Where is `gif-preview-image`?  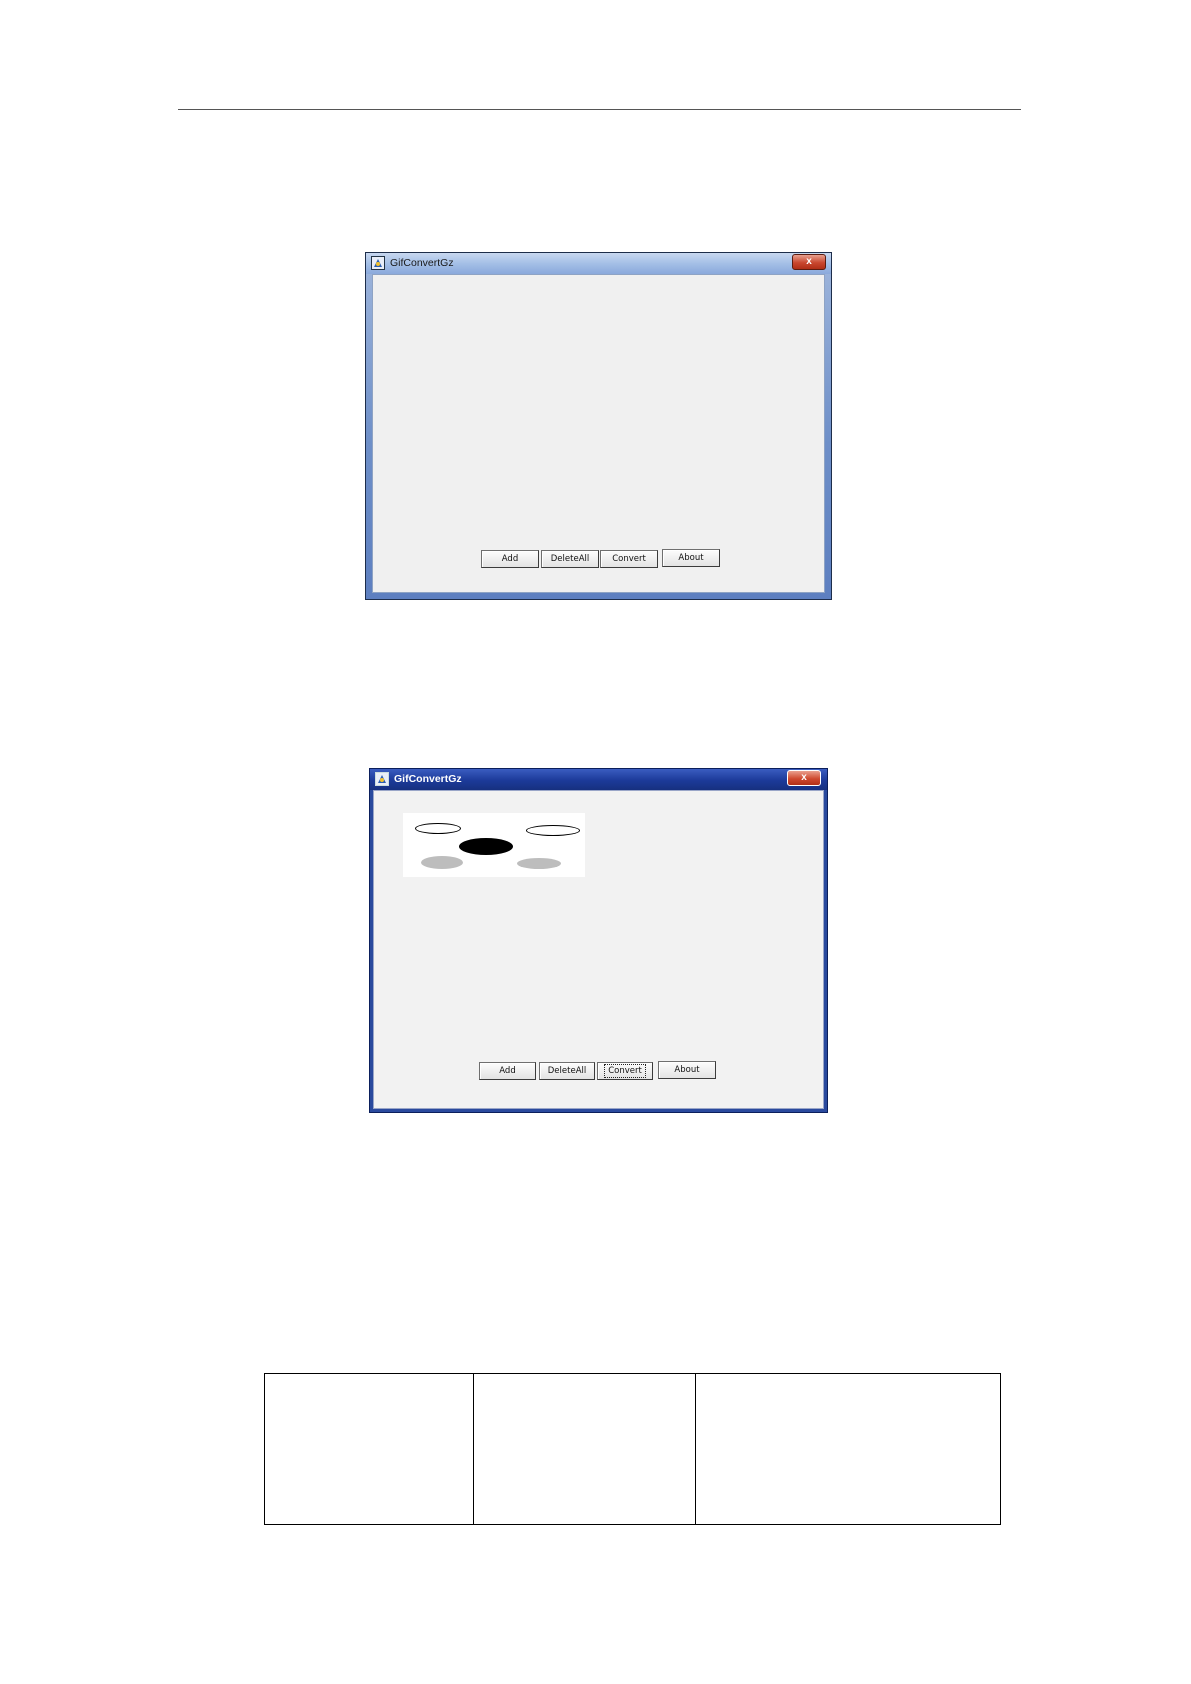 gif-preview-image is located at coordinates (494, 845).